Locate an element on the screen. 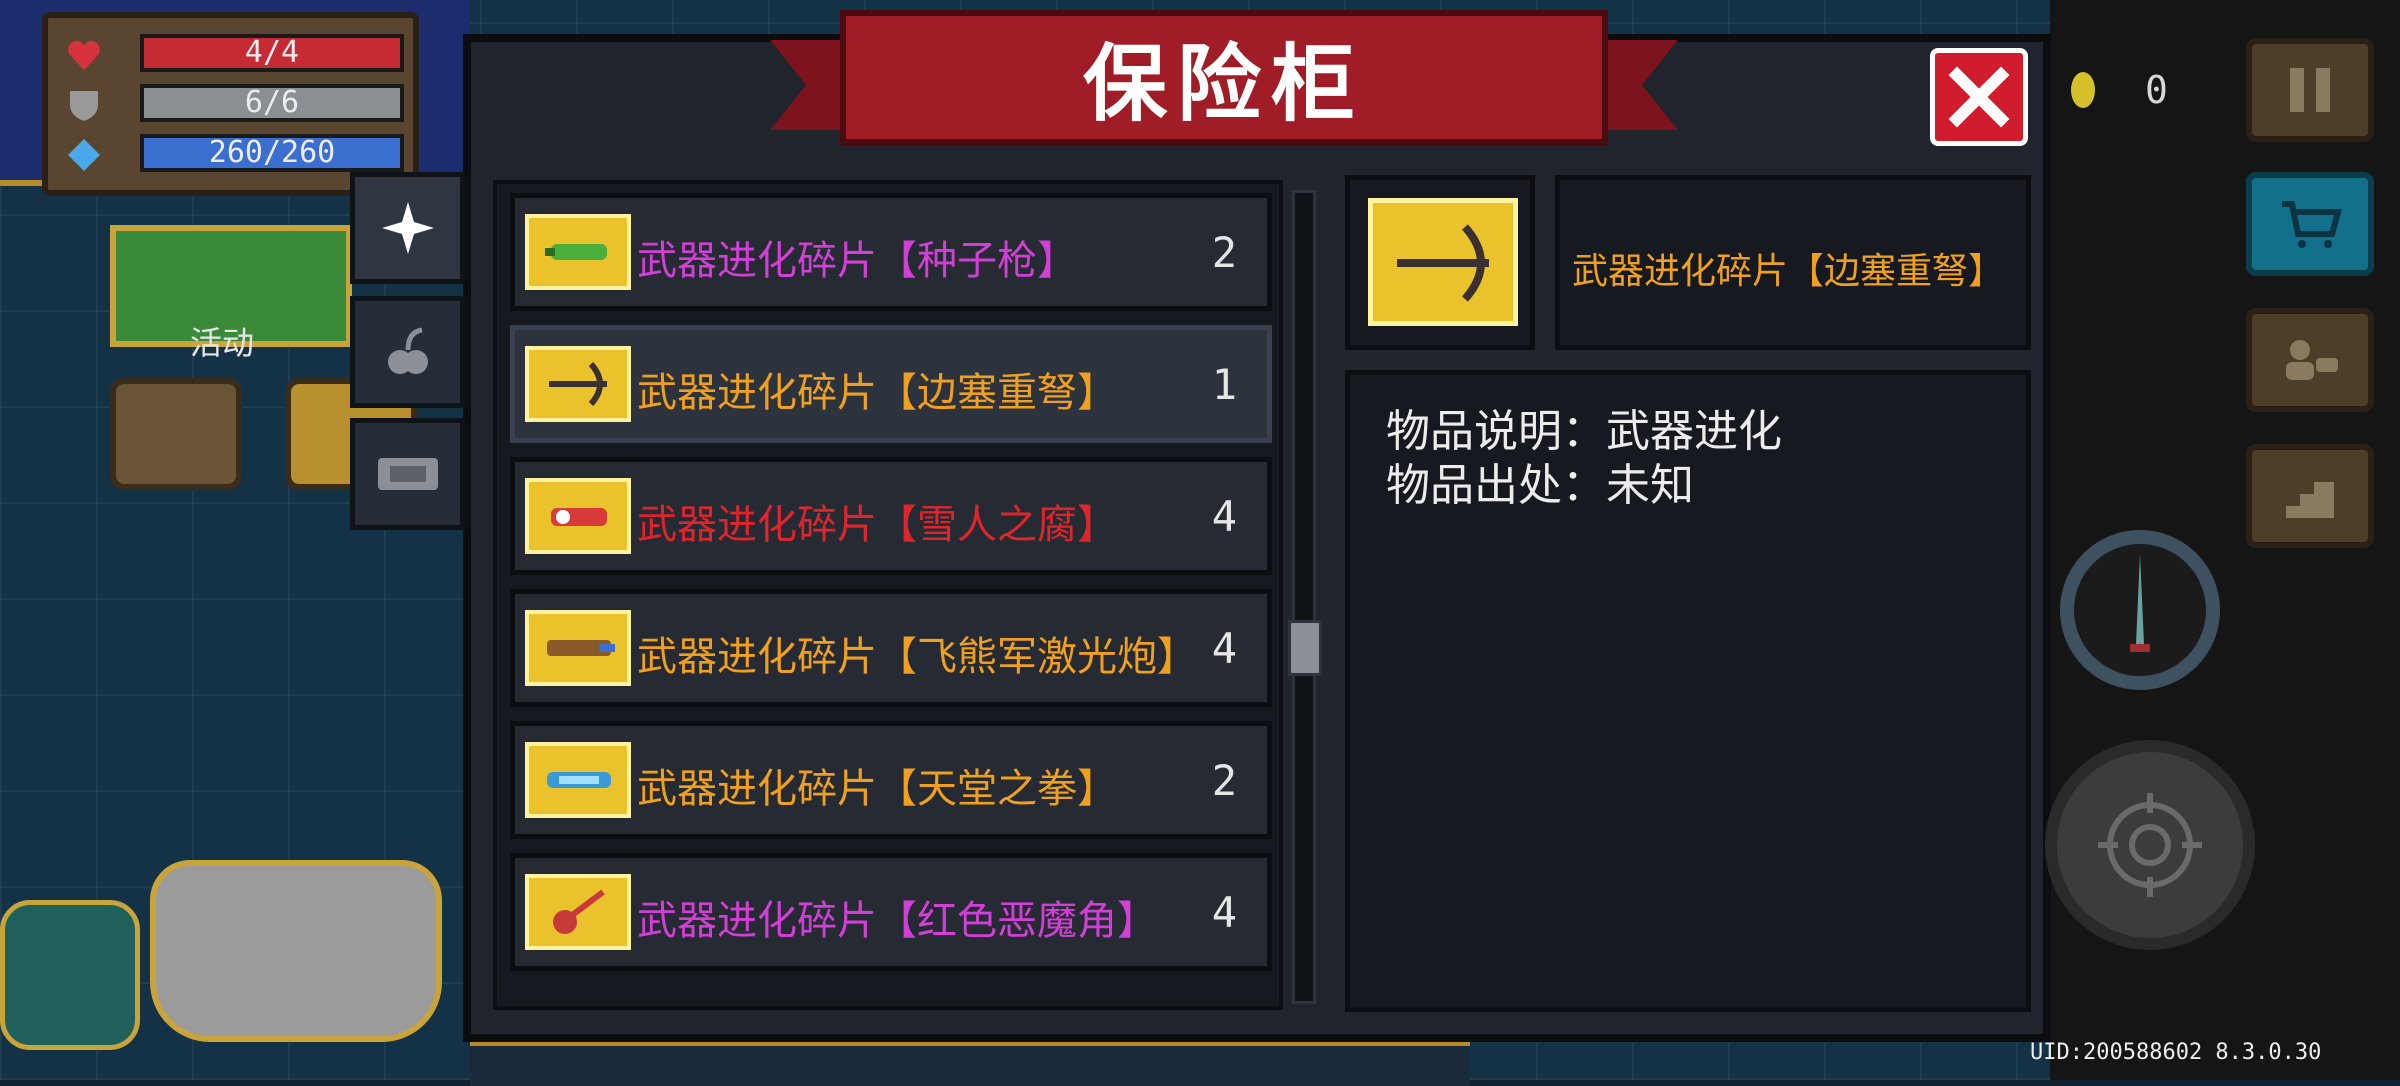 The image size is (2400, 1086). snowman-gun-icon is located at coordinates (578, 516).